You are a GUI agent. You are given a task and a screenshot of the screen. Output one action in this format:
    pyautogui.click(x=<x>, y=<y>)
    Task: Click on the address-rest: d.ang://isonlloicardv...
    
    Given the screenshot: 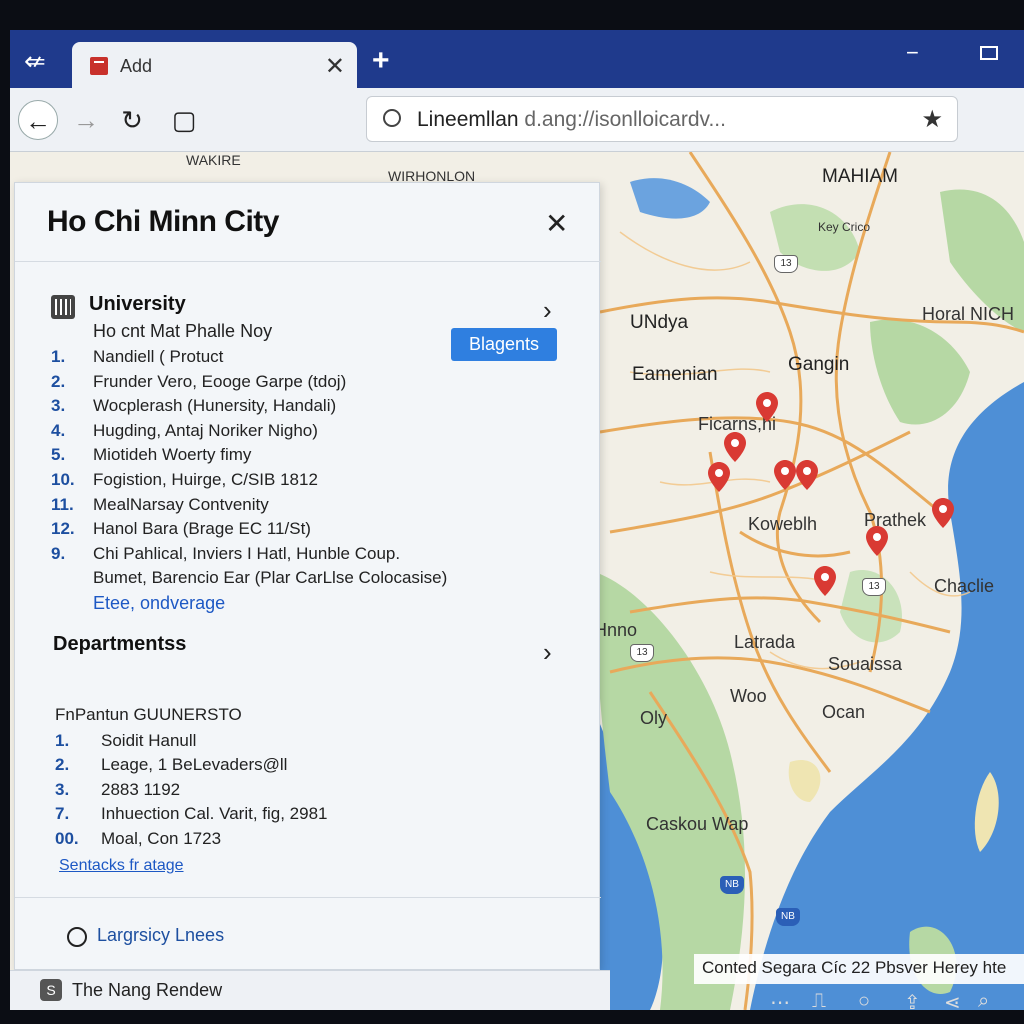 What is the action you would take?
    pyautogui.click(x=622, y=119)
    